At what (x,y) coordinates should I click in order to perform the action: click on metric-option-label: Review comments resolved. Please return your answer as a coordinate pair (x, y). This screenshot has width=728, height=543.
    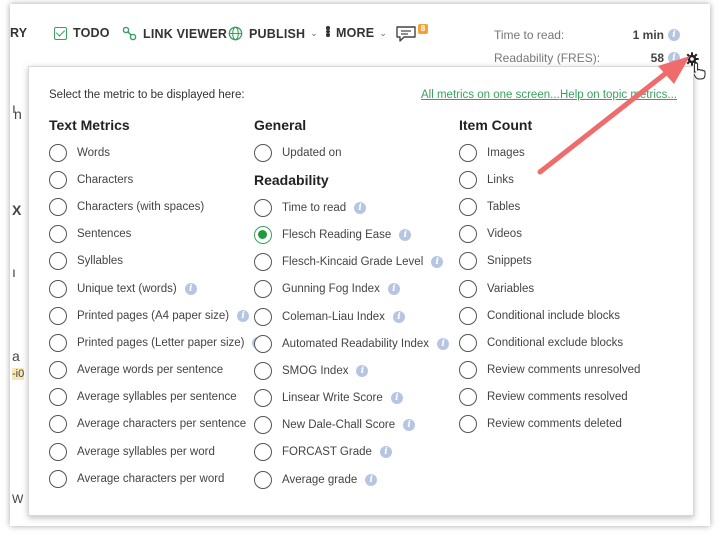
    Looking at the image, I should click on (557, 397).